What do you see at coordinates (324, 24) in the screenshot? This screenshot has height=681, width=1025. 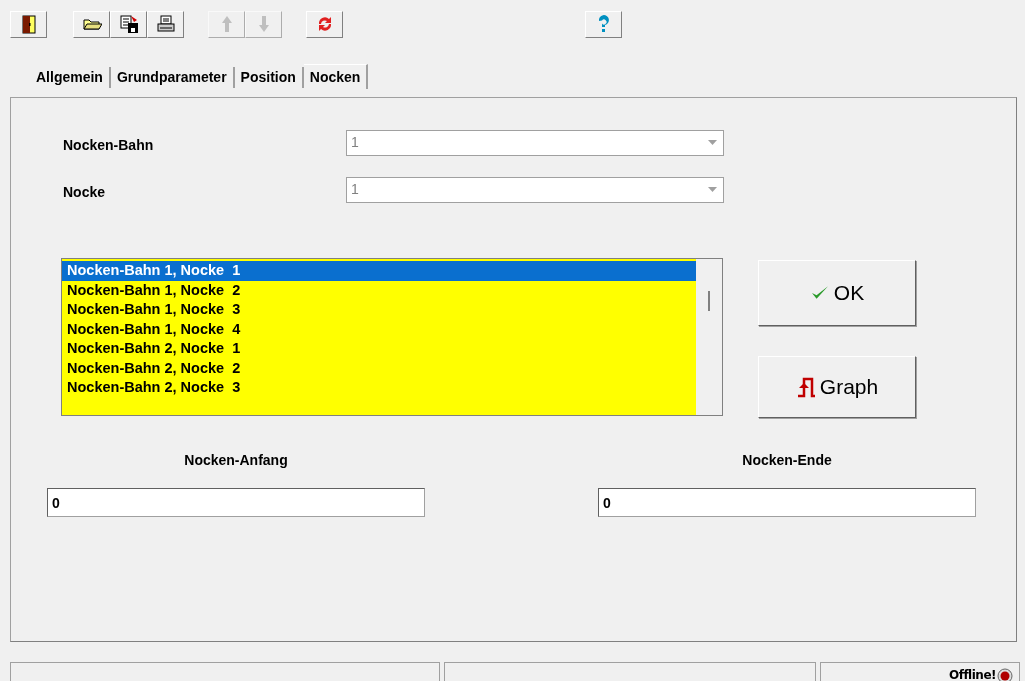 I see `refresh-button` at bounding box center [324, 24].